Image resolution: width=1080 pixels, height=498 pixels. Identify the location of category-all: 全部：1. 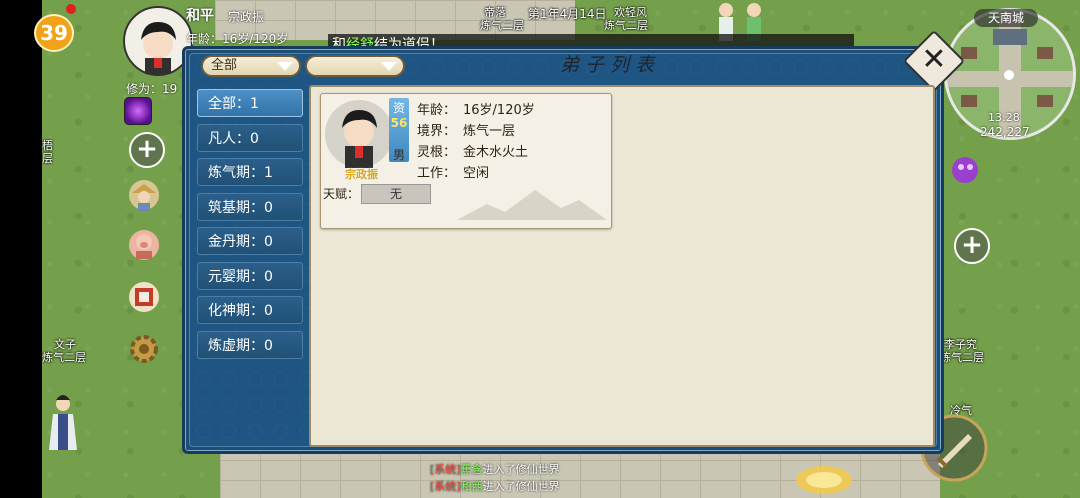
(250, 103).